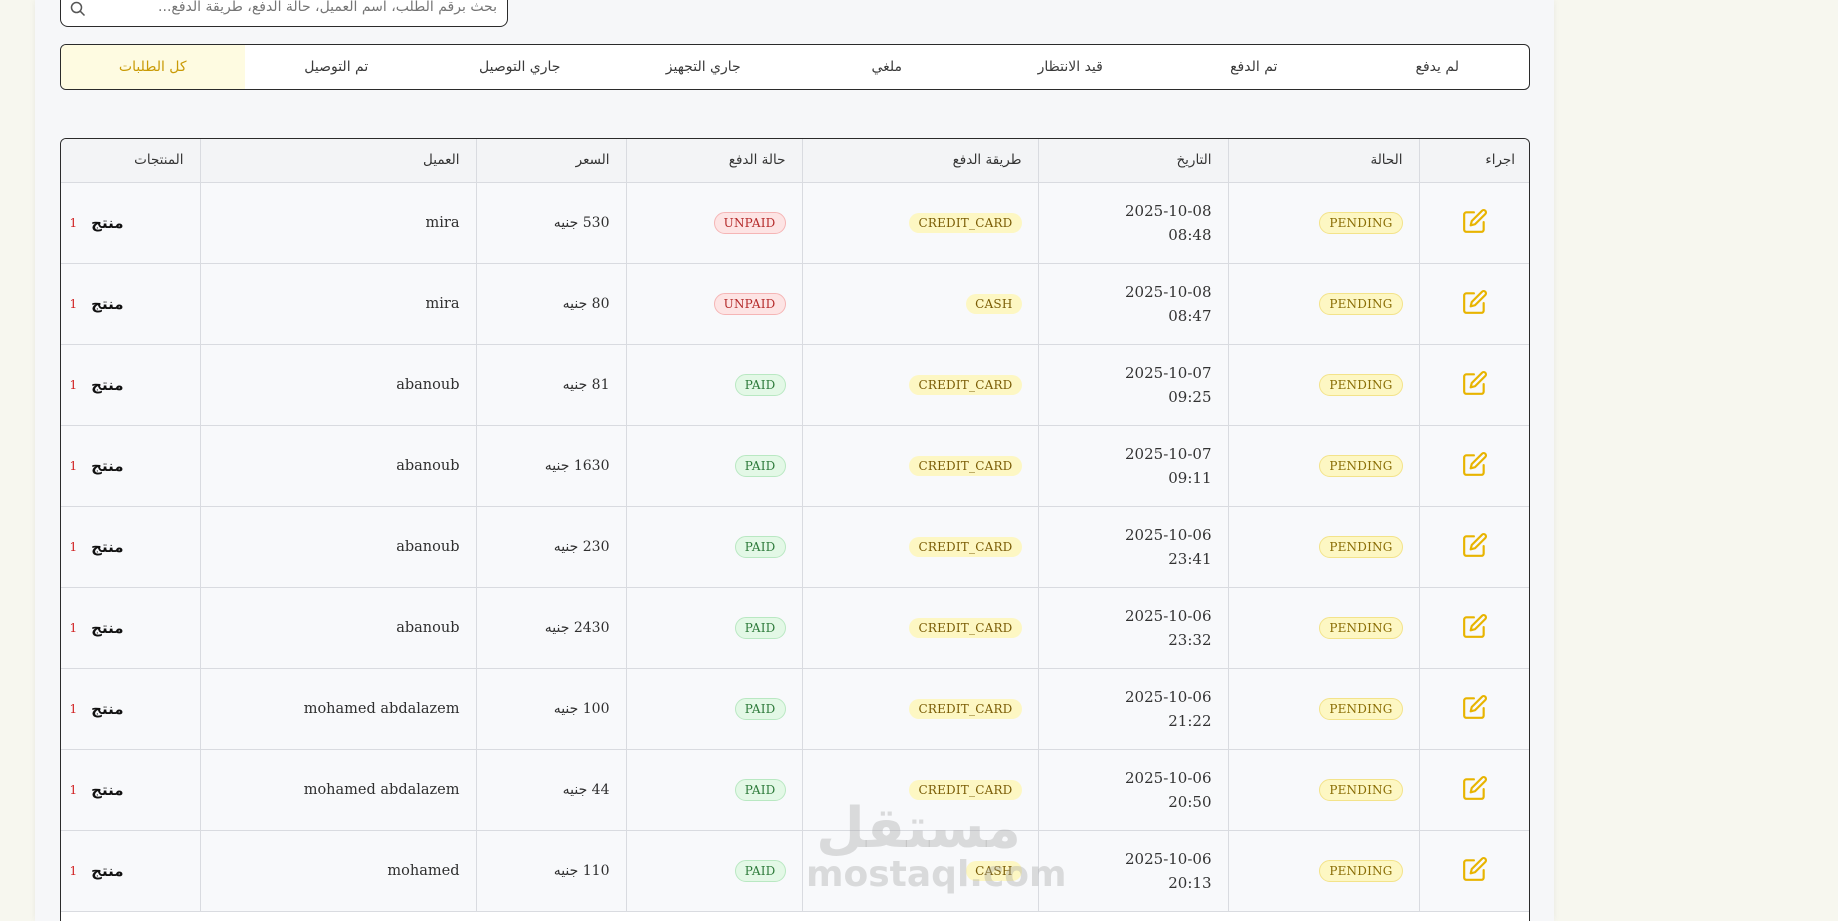 The width and height of the screenshot is (1838, 921). Describe the element at coordinates (1254, 67) in the screenshot. I see `tab-paid: تم الدفع` at that location.